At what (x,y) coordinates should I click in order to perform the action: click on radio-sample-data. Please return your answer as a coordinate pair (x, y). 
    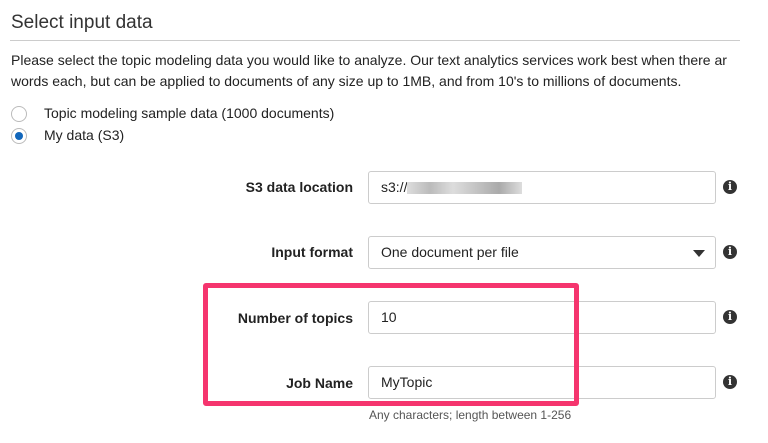
    Looking at the image, I should click on (19, 114).